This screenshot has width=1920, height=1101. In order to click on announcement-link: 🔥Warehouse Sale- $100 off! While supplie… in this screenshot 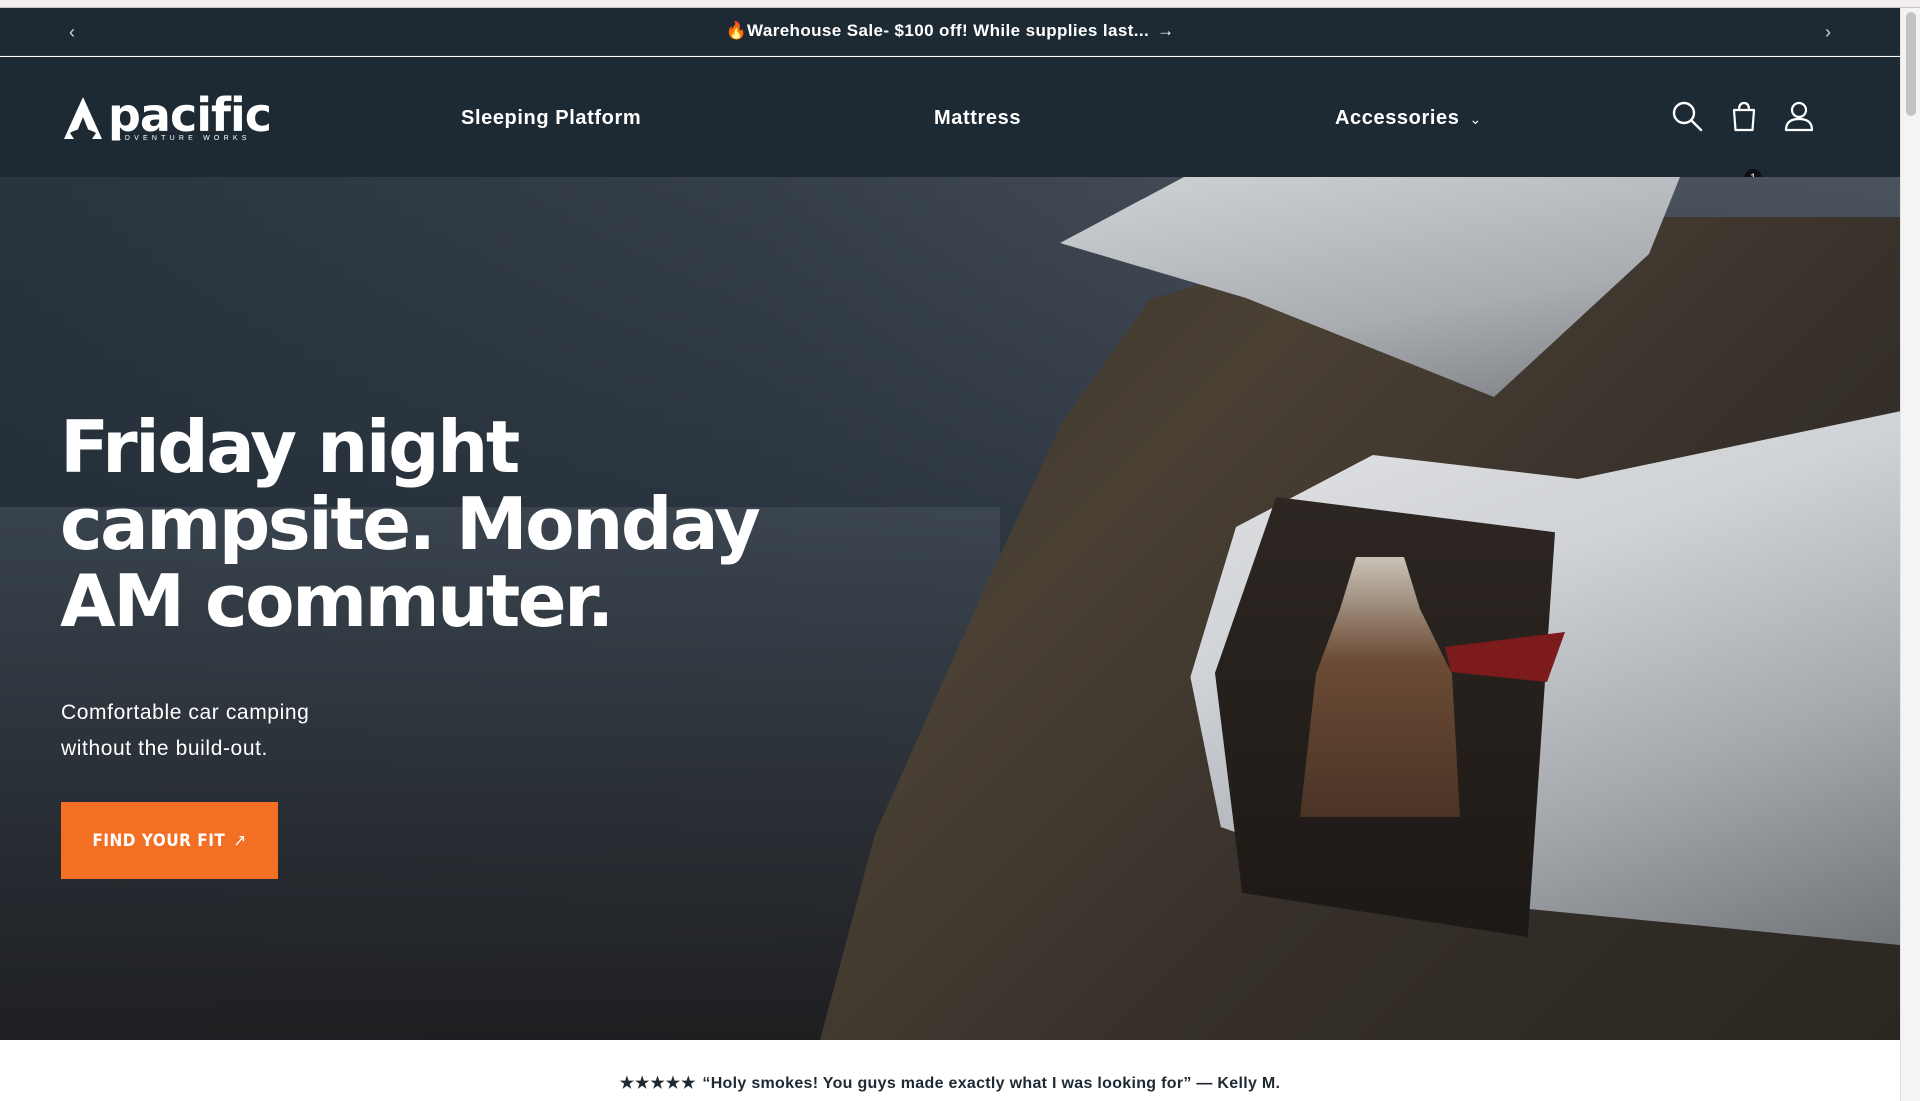, I will do `click(950, 31)`.